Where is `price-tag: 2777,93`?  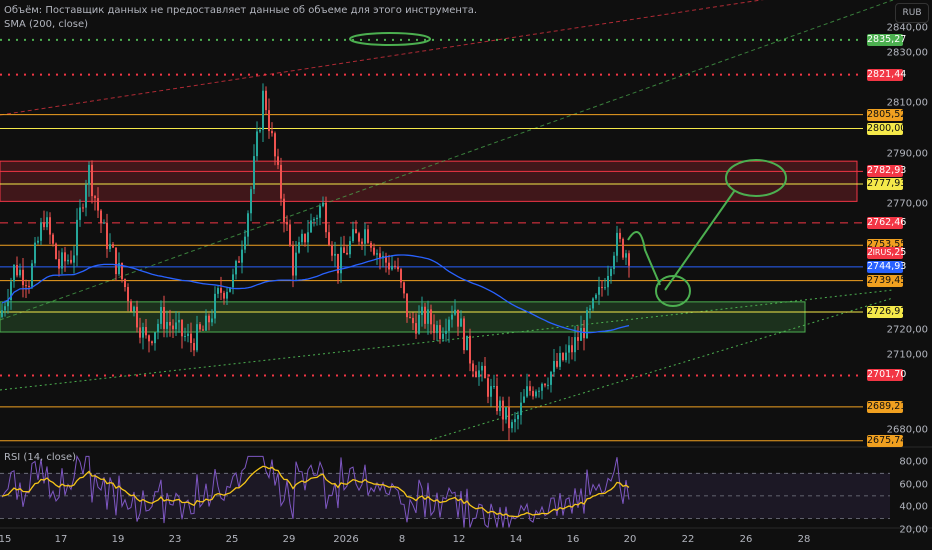 price-tag: 2777,93 is located at coordinates (887, 183).